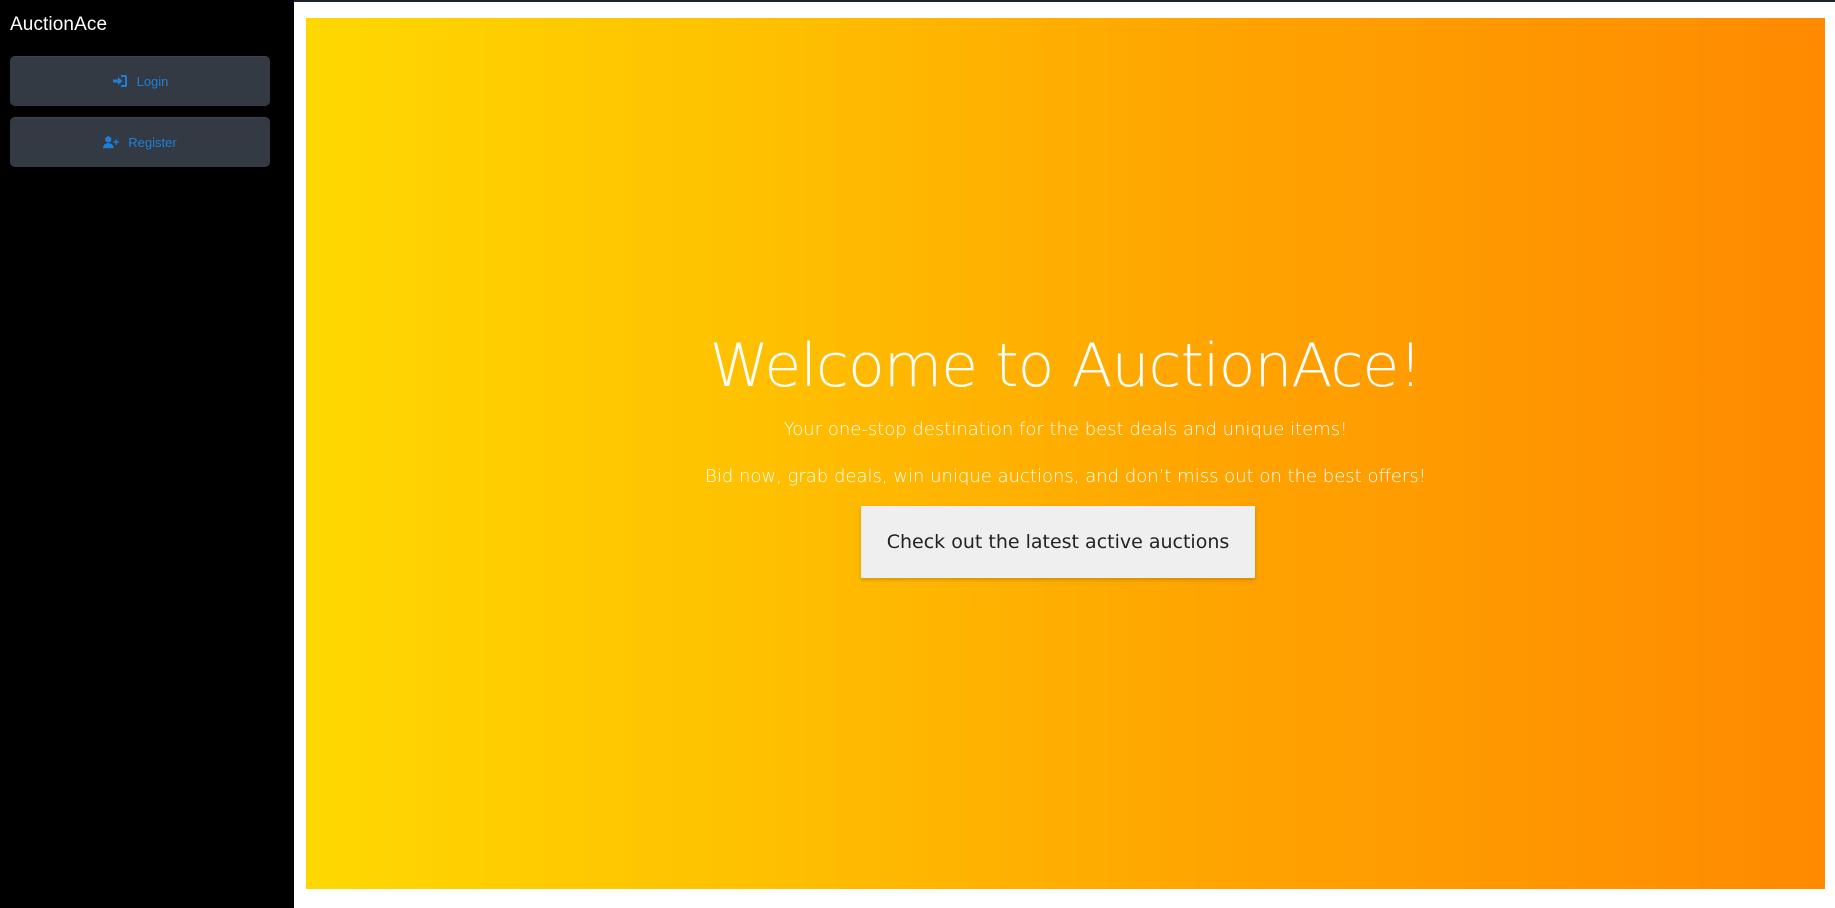  What do you see at coordinates (1058, 542) in the screenshot?
I see `active-auctions-button: Check out the latest active auctions` at bounding box center [1058, 542].